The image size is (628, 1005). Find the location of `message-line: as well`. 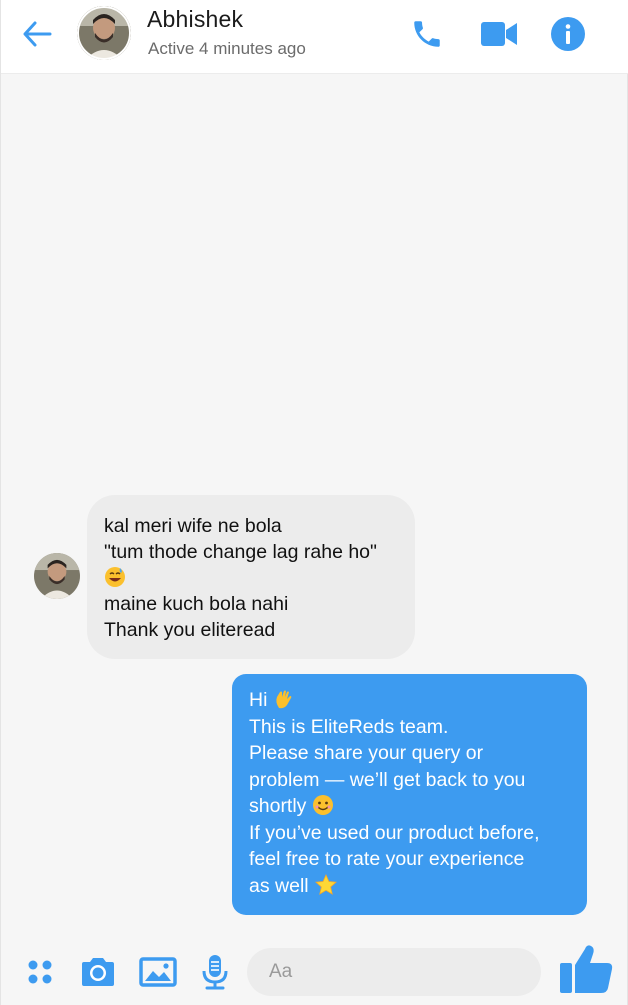

message-line: as well is located at coordinates (412, 886).